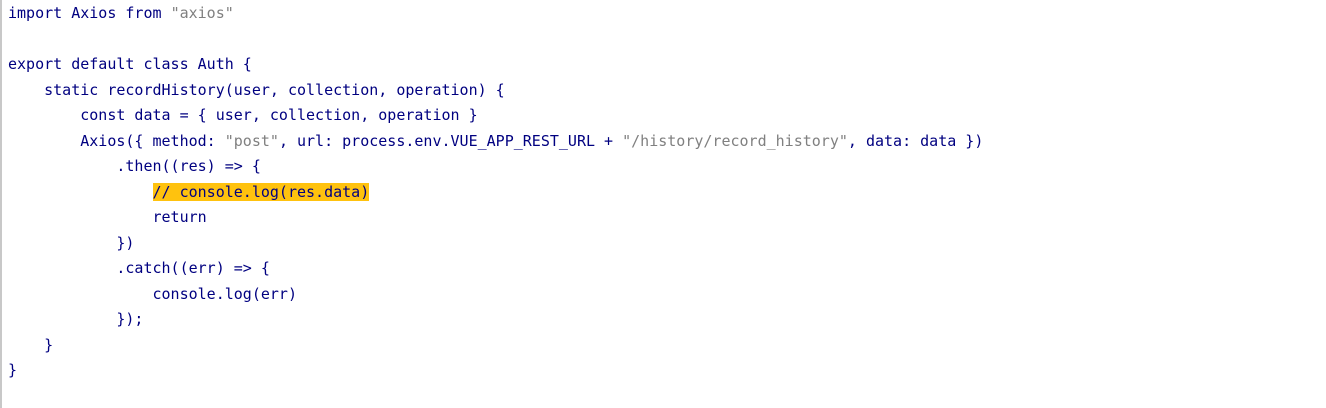  Describe the element at coordinates (495, 14) in the screenshot. I see `code-line: import Axios from "axios"` at that location.